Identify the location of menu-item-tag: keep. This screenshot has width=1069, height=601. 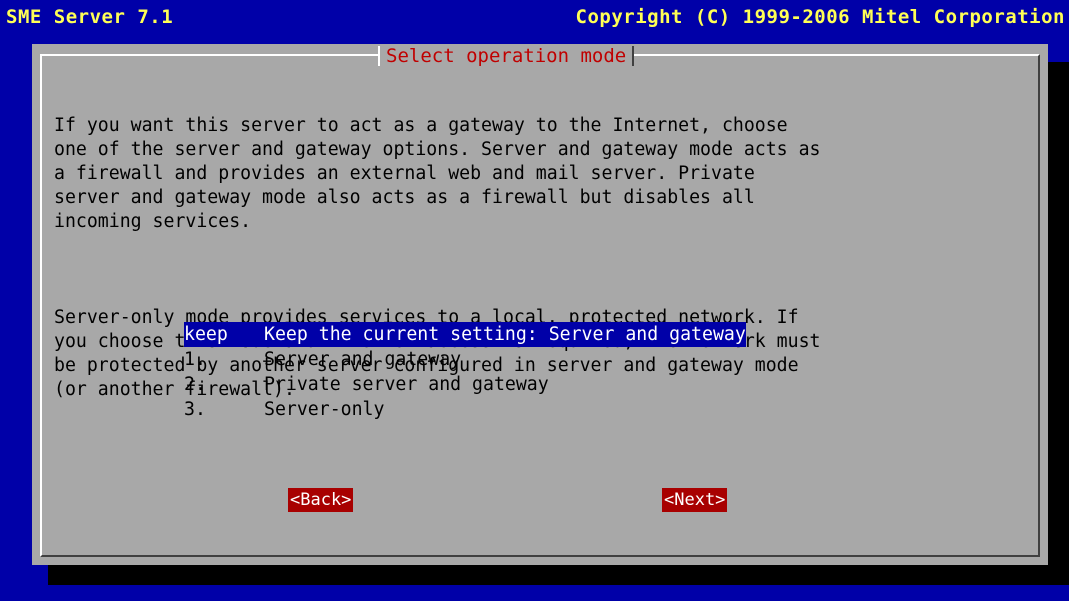
(206, 334).